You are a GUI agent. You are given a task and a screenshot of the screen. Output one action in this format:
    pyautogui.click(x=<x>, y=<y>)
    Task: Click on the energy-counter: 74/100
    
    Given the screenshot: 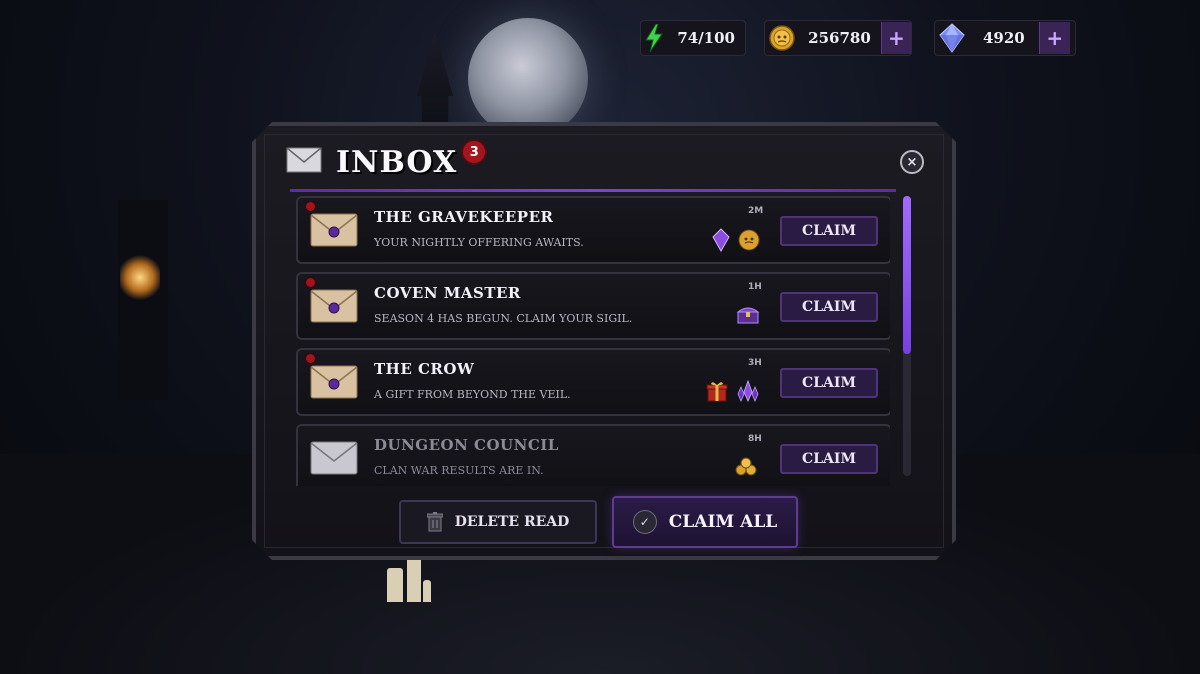 What is the action you would take?
    pyautogui.click(x=693, y=38)
    